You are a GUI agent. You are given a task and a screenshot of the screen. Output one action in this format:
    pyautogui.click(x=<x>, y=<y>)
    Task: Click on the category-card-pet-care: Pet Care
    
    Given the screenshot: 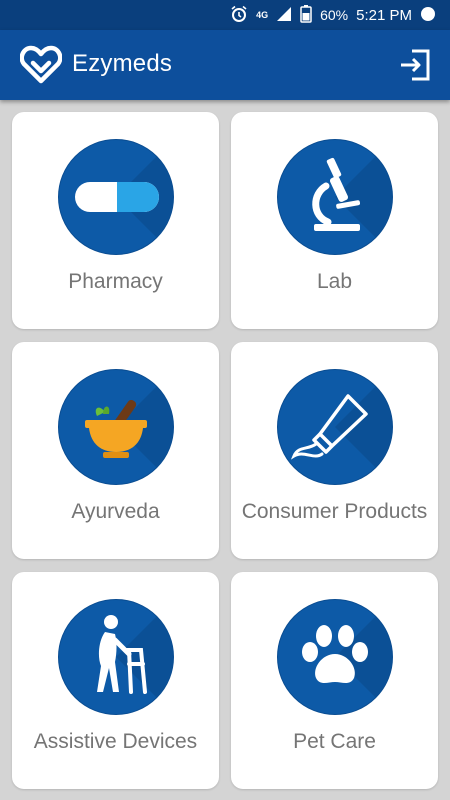 What is the action you would take?
    pyautogui.click(x=334, y=680)
    